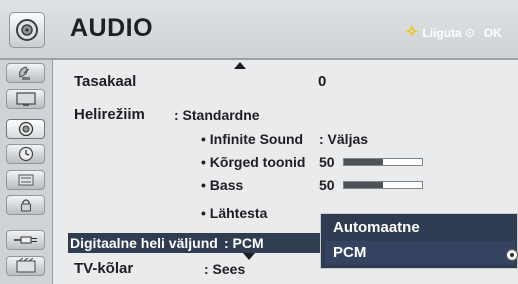 The height and width of the screenshot is (284, 518). What do you see at coordinates (327, 162) in the screenshot?
I see `treble-value: 50` at bounding box center [327, 162].